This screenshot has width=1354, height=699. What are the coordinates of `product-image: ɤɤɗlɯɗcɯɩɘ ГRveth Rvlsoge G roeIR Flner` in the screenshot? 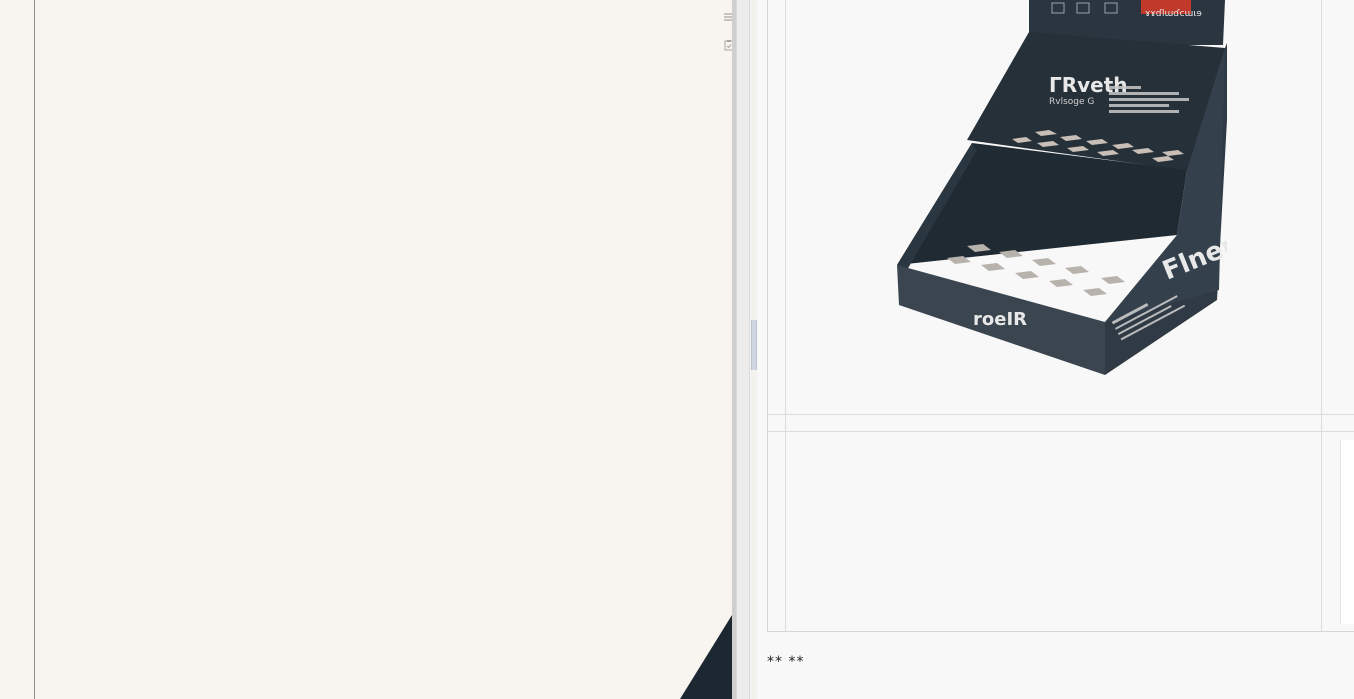 It's located at (1062, 187).